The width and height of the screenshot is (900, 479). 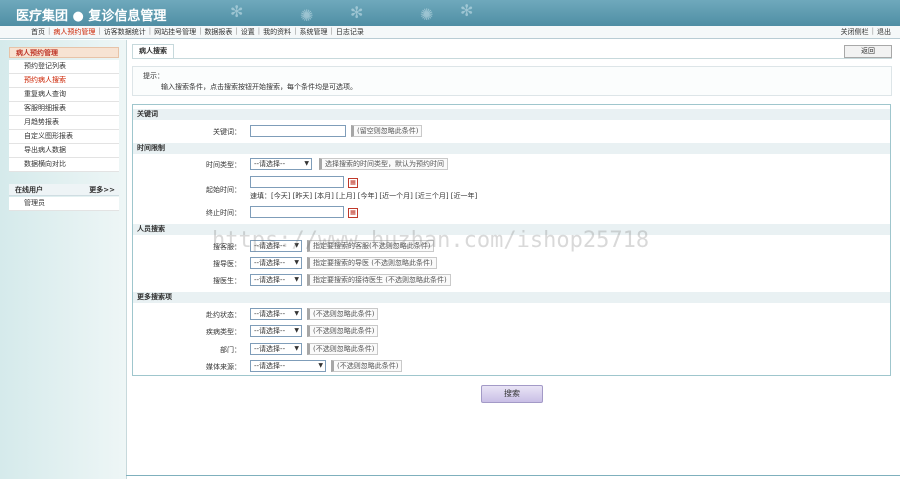 What do you see at coordinates (259, 87) in the screenshot?
I see `tip-text: 输入搜索条件，点击搜索按钮开始搜索，每个条件均是可选项。` at bounding box center [259, 87].